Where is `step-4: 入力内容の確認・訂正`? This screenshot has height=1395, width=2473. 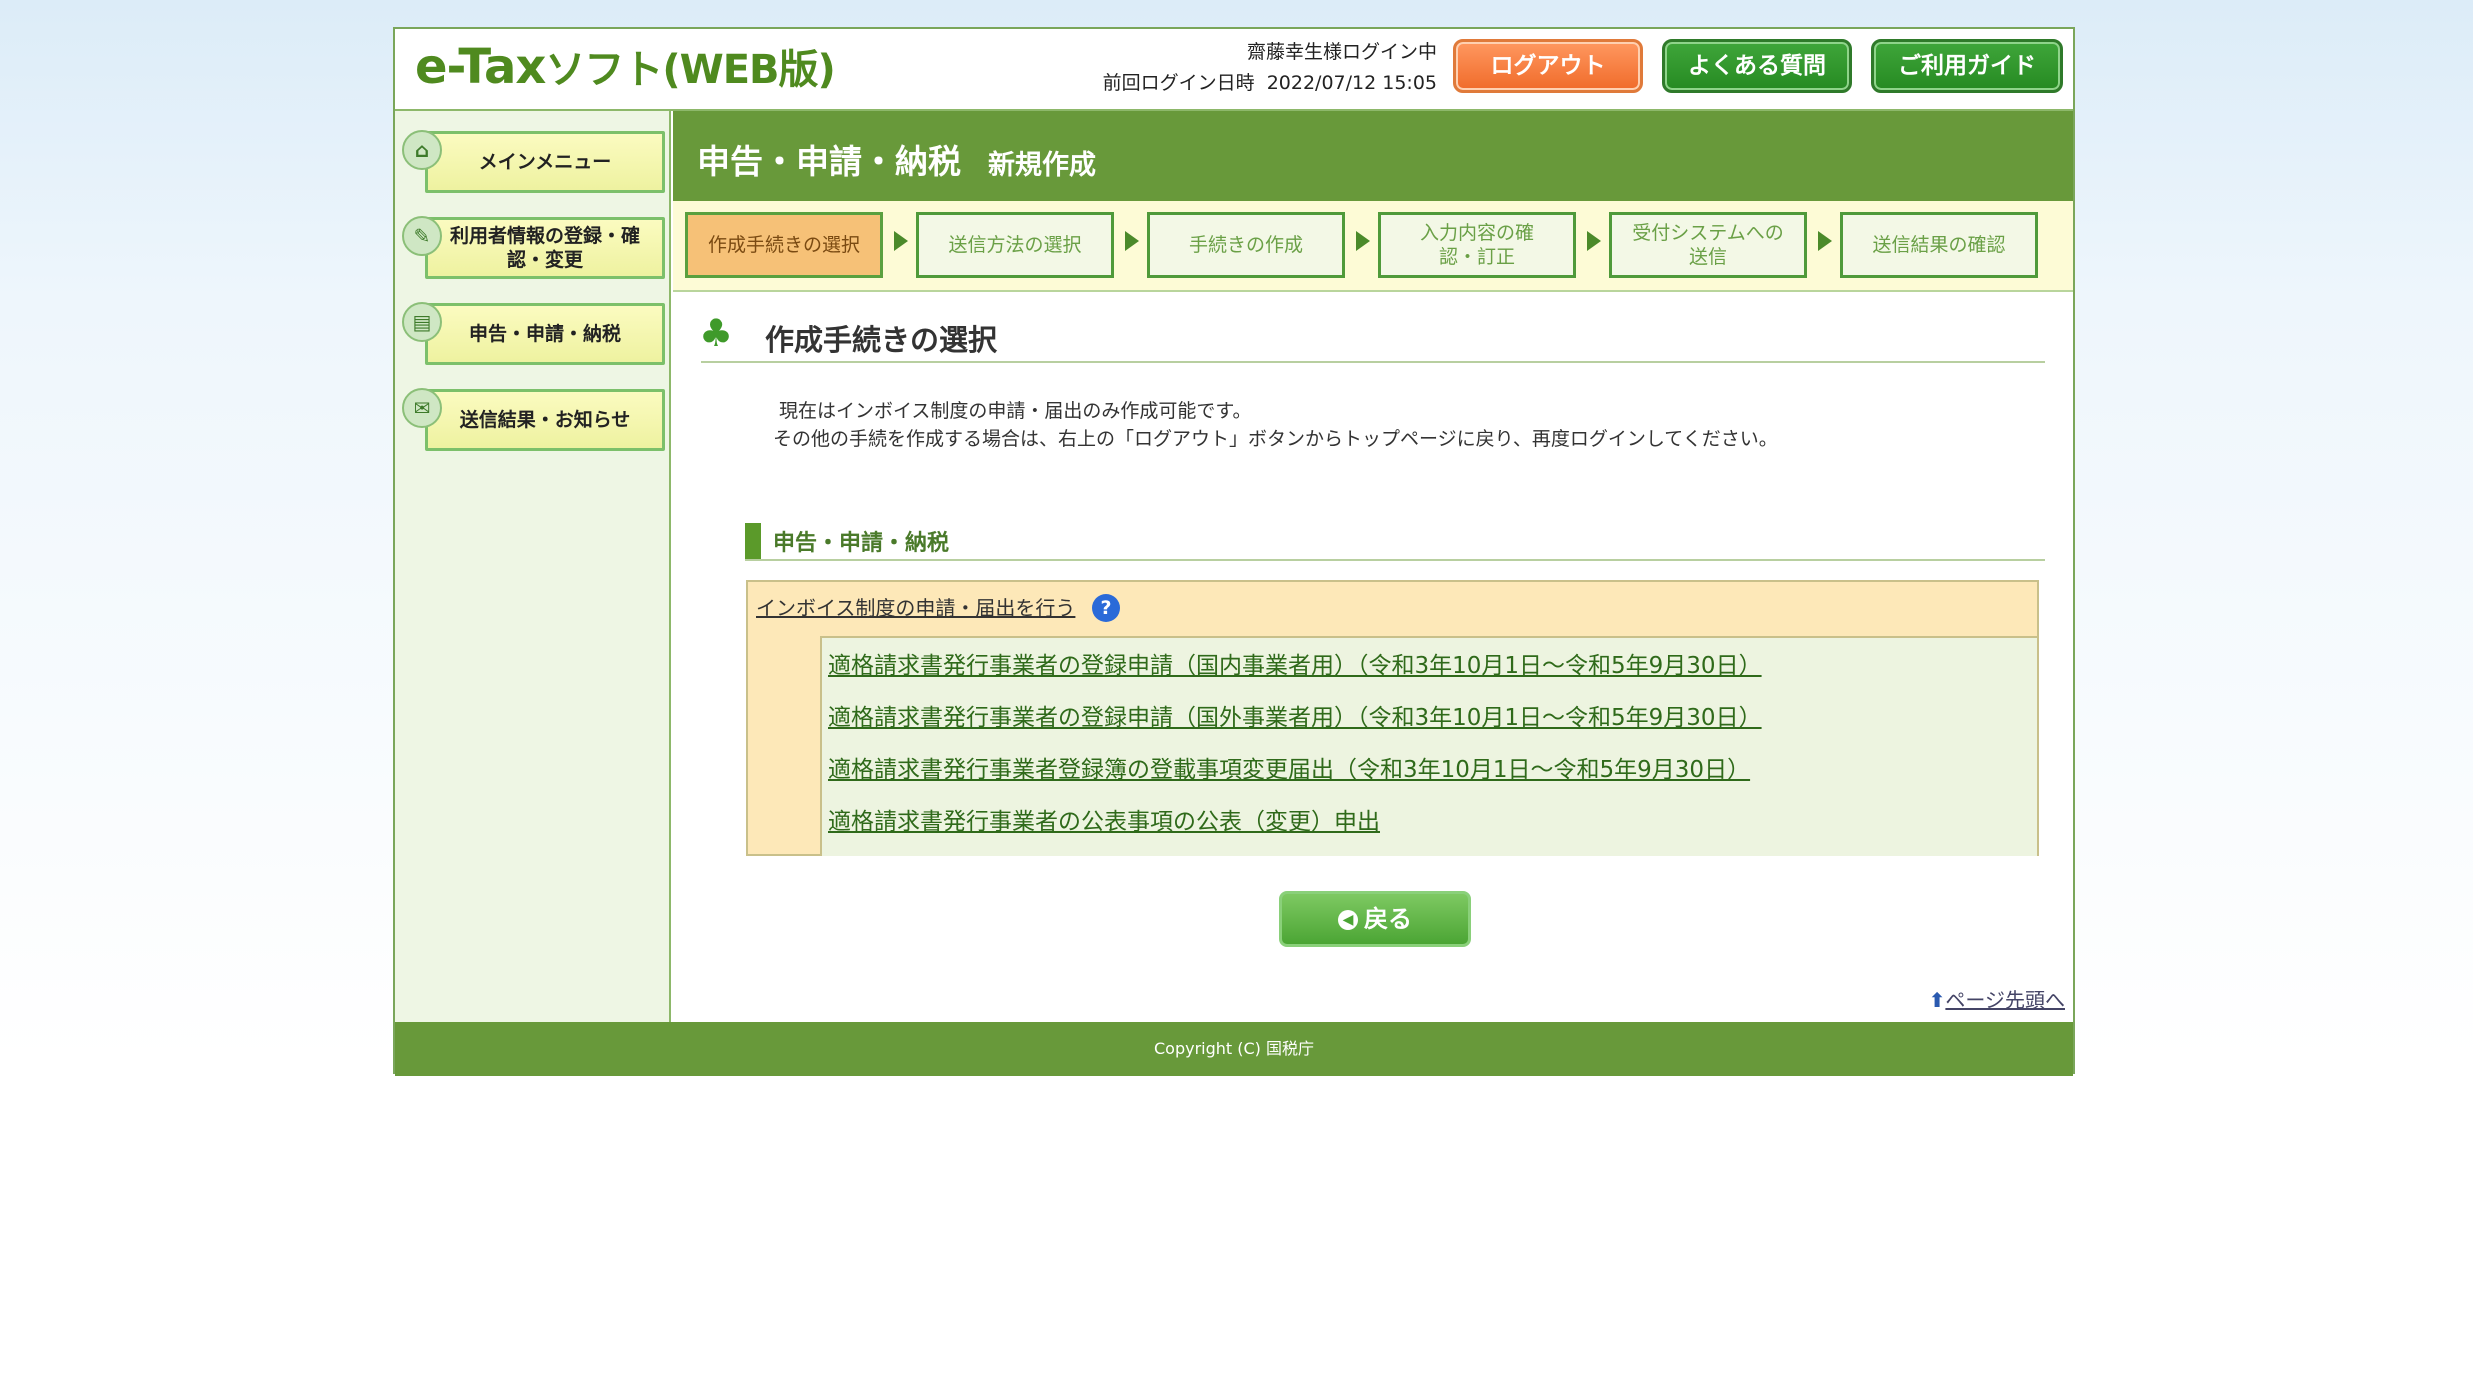 step-4: 入力内容の確認・訂正 is located at coordinates (1477, 245).